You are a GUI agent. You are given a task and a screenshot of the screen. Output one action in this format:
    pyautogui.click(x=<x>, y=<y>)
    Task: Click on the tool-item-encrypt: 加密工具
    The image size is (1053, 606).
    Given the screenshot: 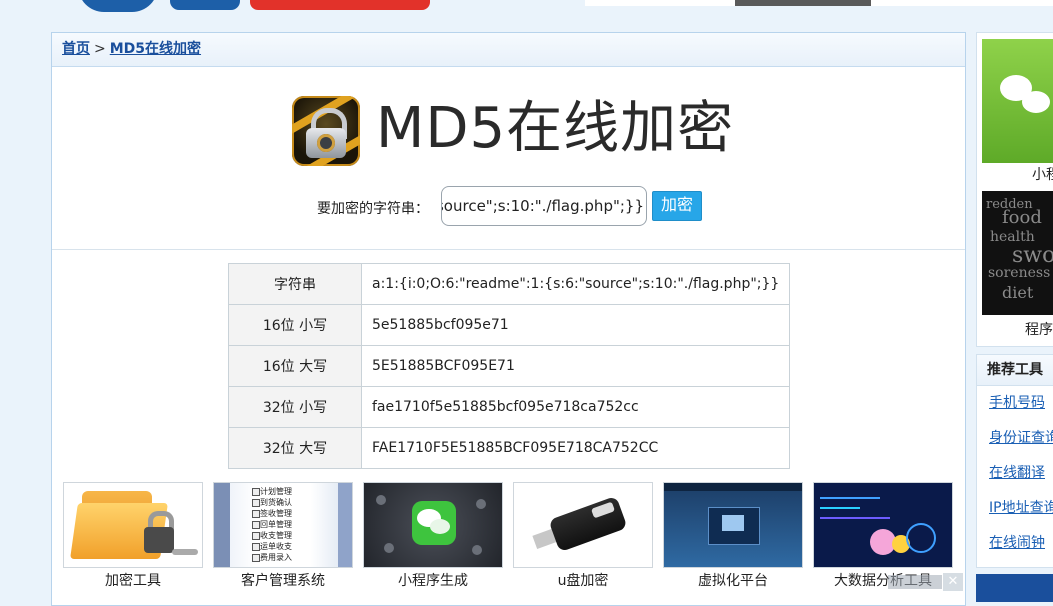 What is the action you would take?
    pyautogui.click(x=133, y=536)
    